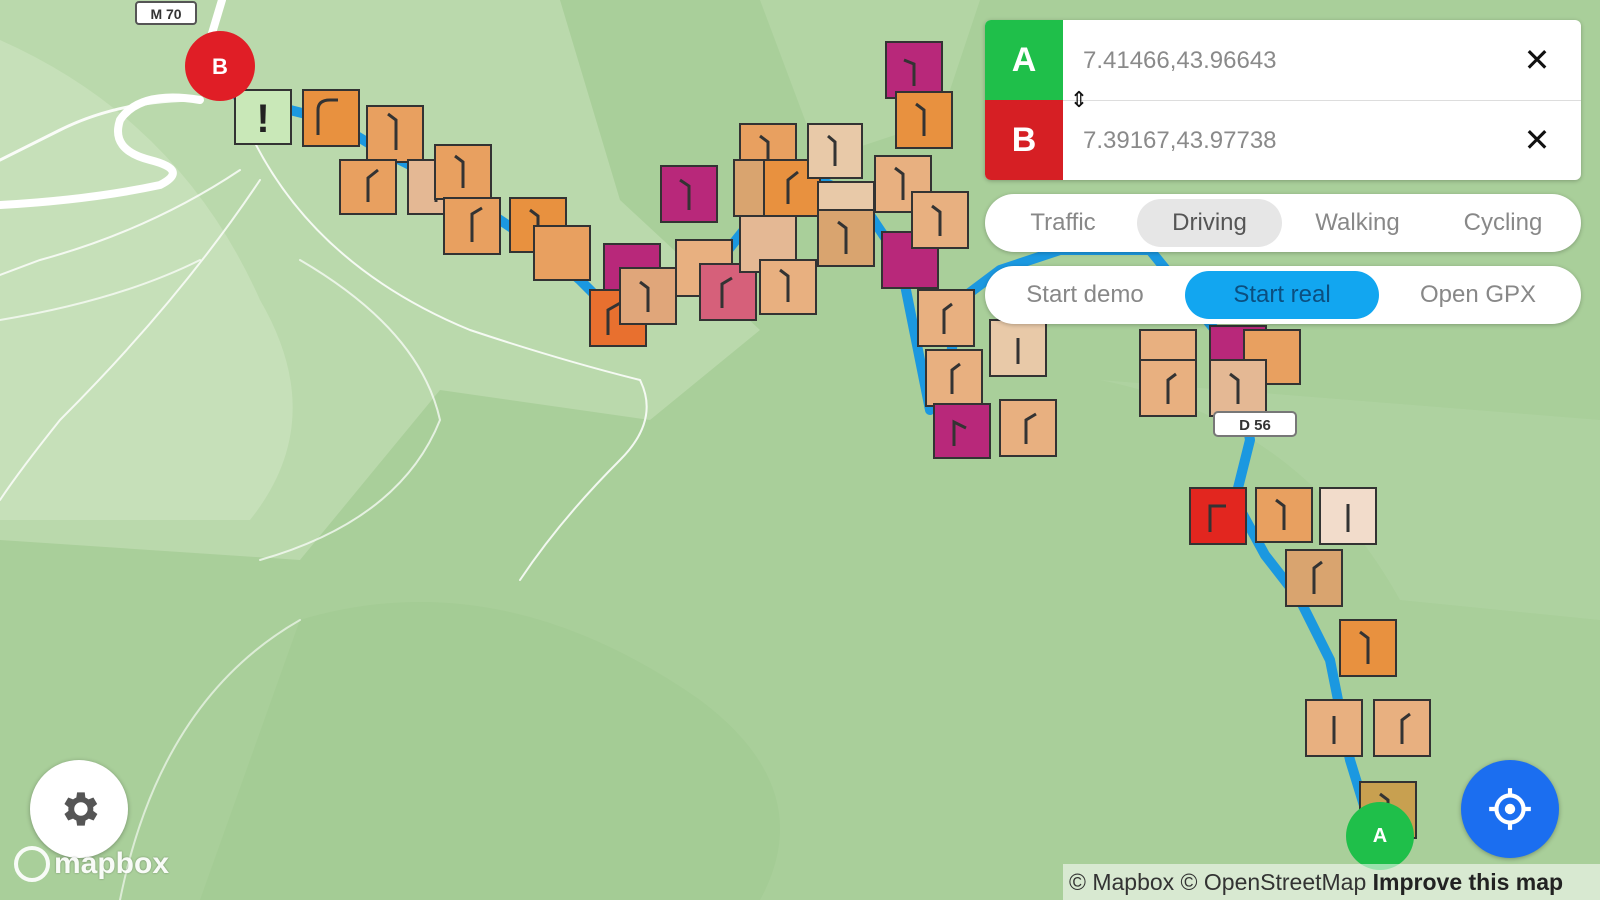 This screenshot has width=1600, height=900. What do you see at coordinates (1024, 140) in the screenshot?
I see `destination-badge: B` at bounding box center [1024, 140].